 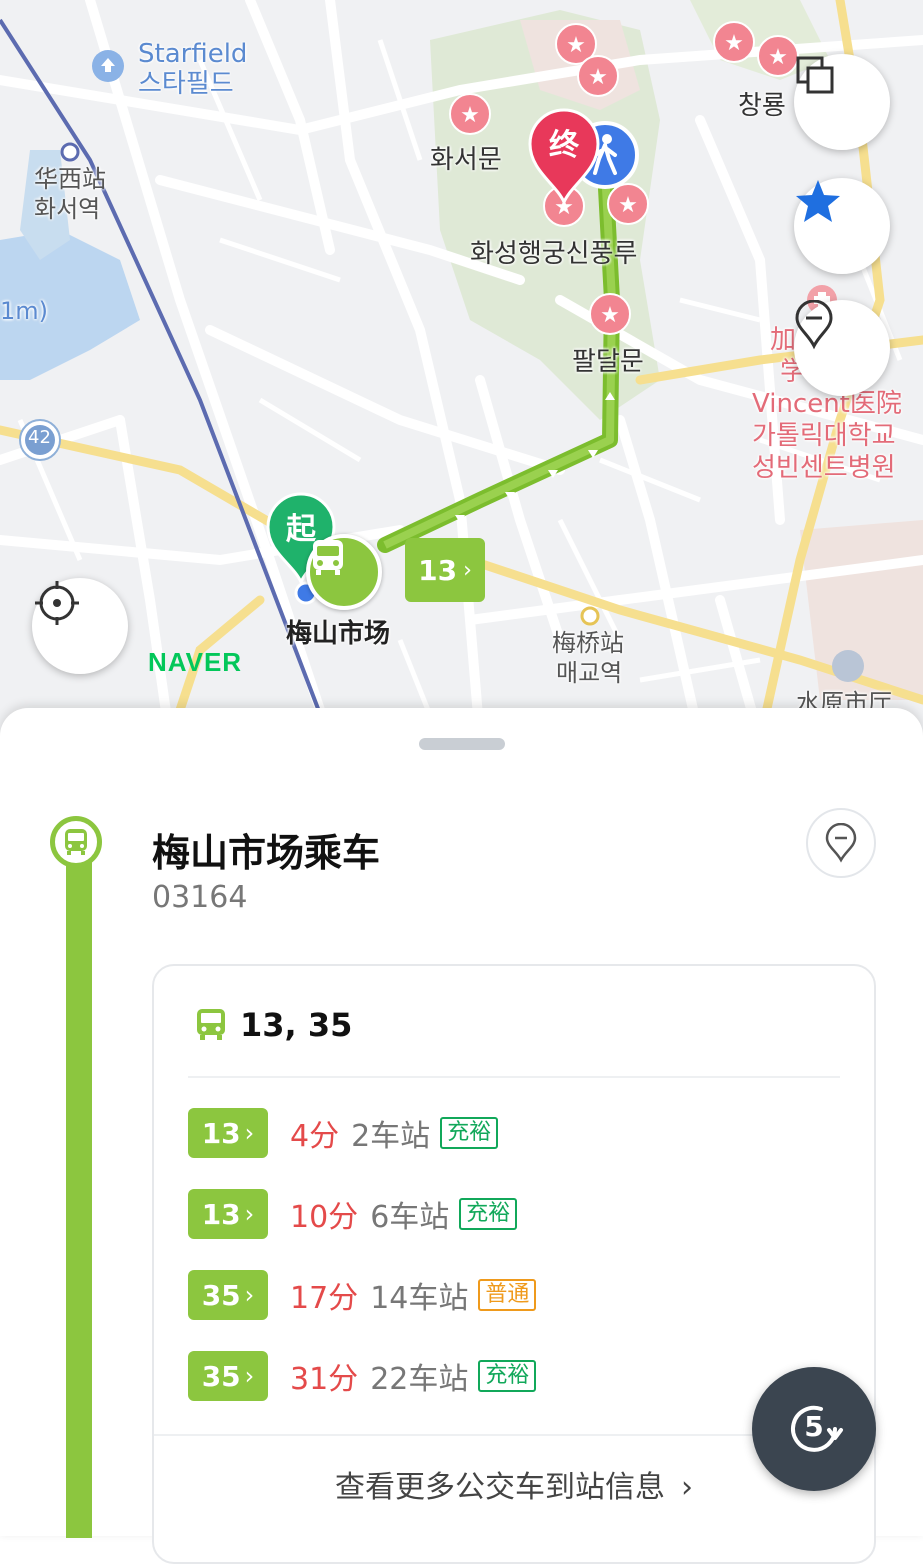 I want to click on label-hospital-3: Vincent医院, so click(x=827, y=404).